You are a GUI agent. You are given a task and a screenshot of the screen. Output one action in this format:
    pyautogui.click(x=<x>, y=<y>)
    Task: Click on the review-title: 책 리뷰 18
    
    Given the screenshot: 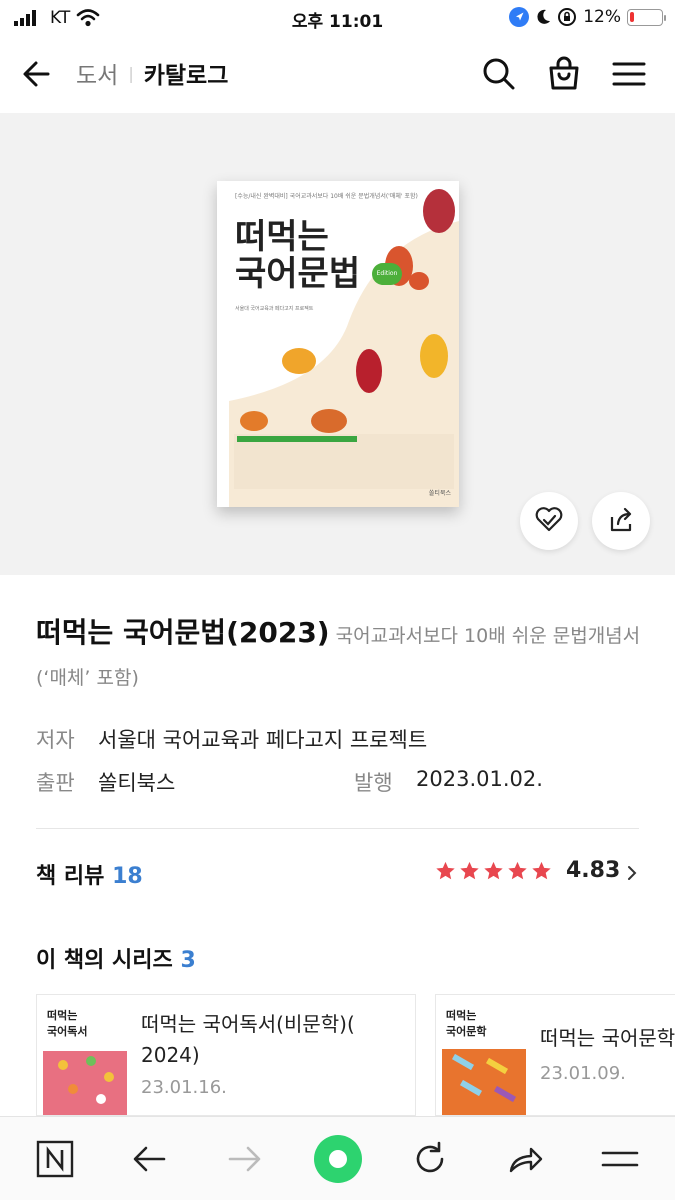 What is the action you would take?
    pyautogui.click(x=89, y=874)
    